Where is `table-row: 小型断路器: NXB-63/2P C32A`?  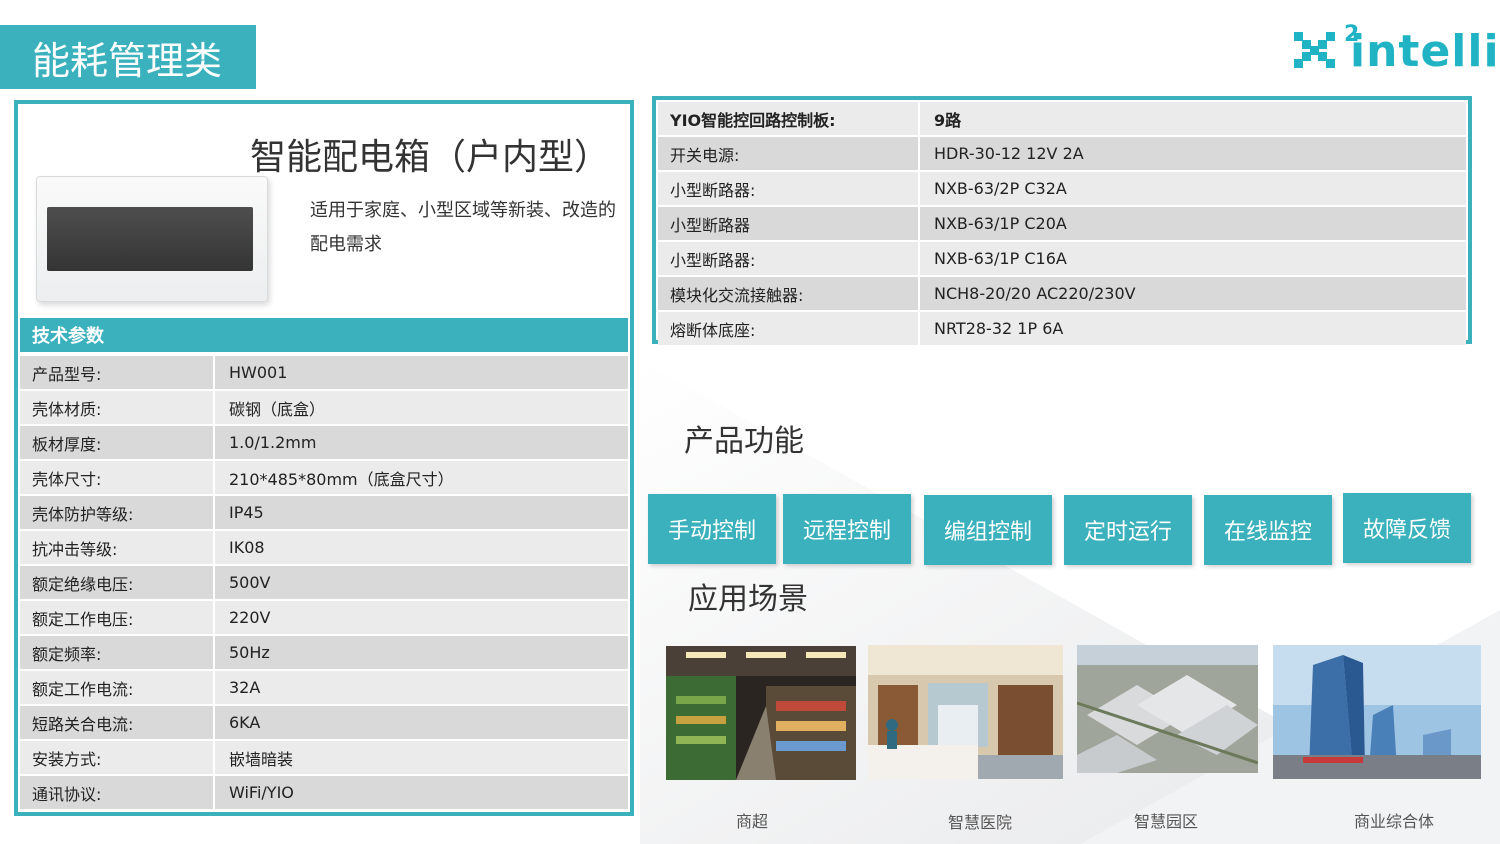
table-row: 小型断路器: NXB-63/2P C32A is located at coordinates (1062, 189).